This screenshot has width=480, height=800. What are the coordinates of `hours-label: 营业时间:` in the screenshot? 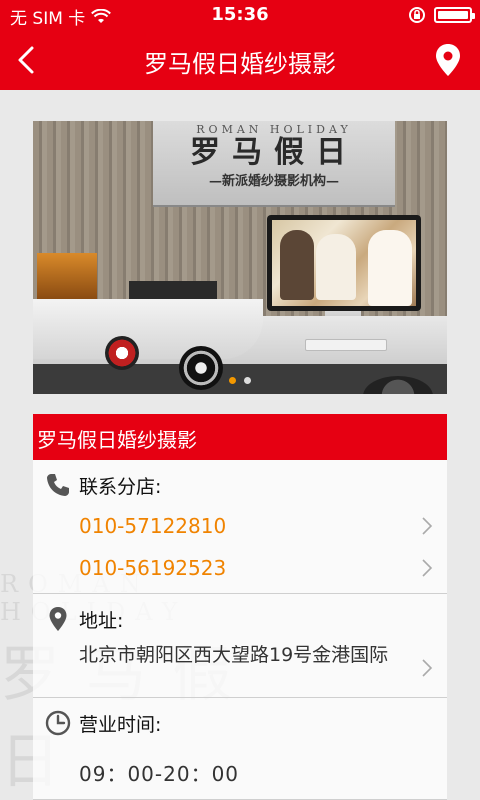 It's located at (120, 725).